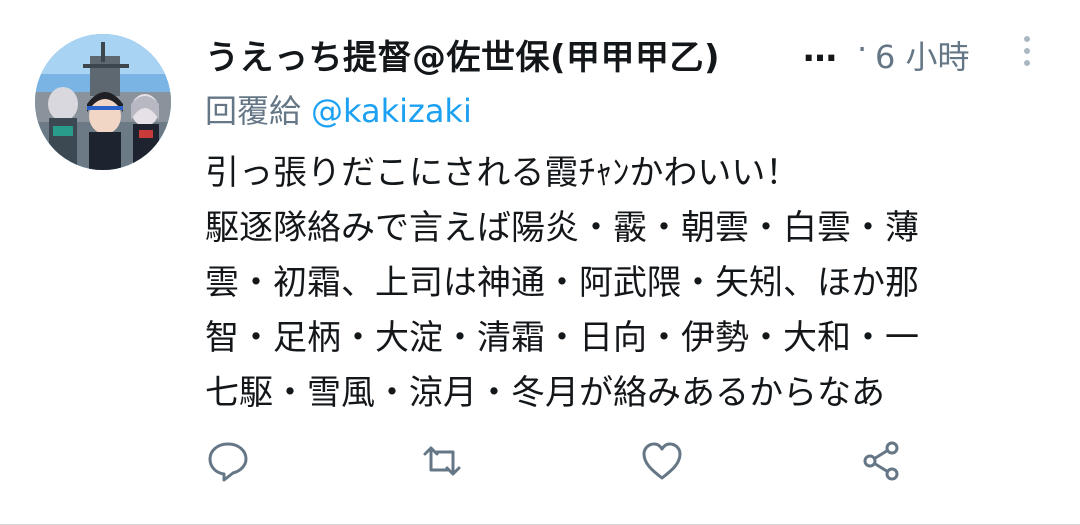 Image resolution: width=1080 pixels, height=525 pixels. I want to click on share-icon, so click(881, 461).